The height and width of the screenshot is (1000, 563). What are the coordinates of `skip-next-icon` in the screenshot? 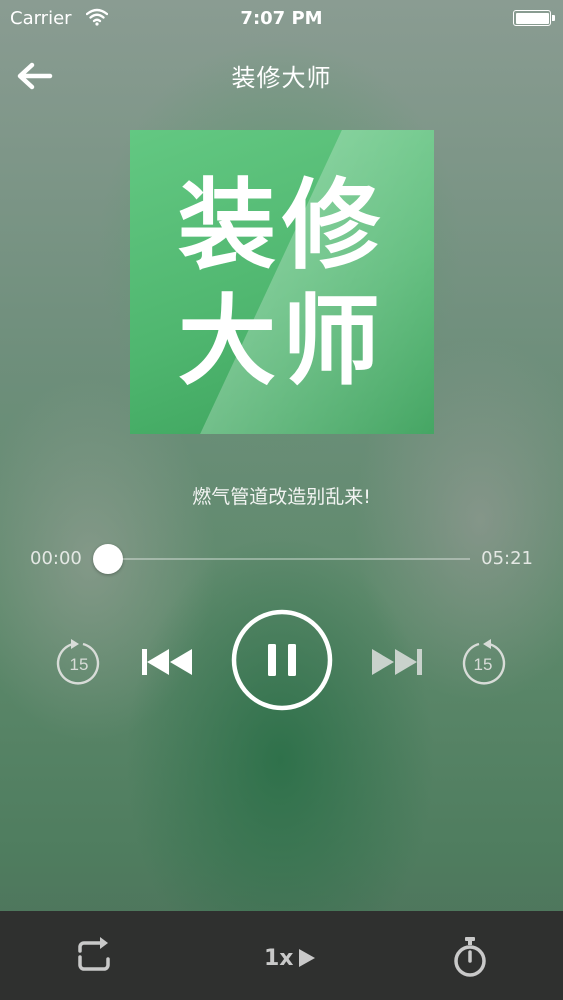 It's located at (397, 662).